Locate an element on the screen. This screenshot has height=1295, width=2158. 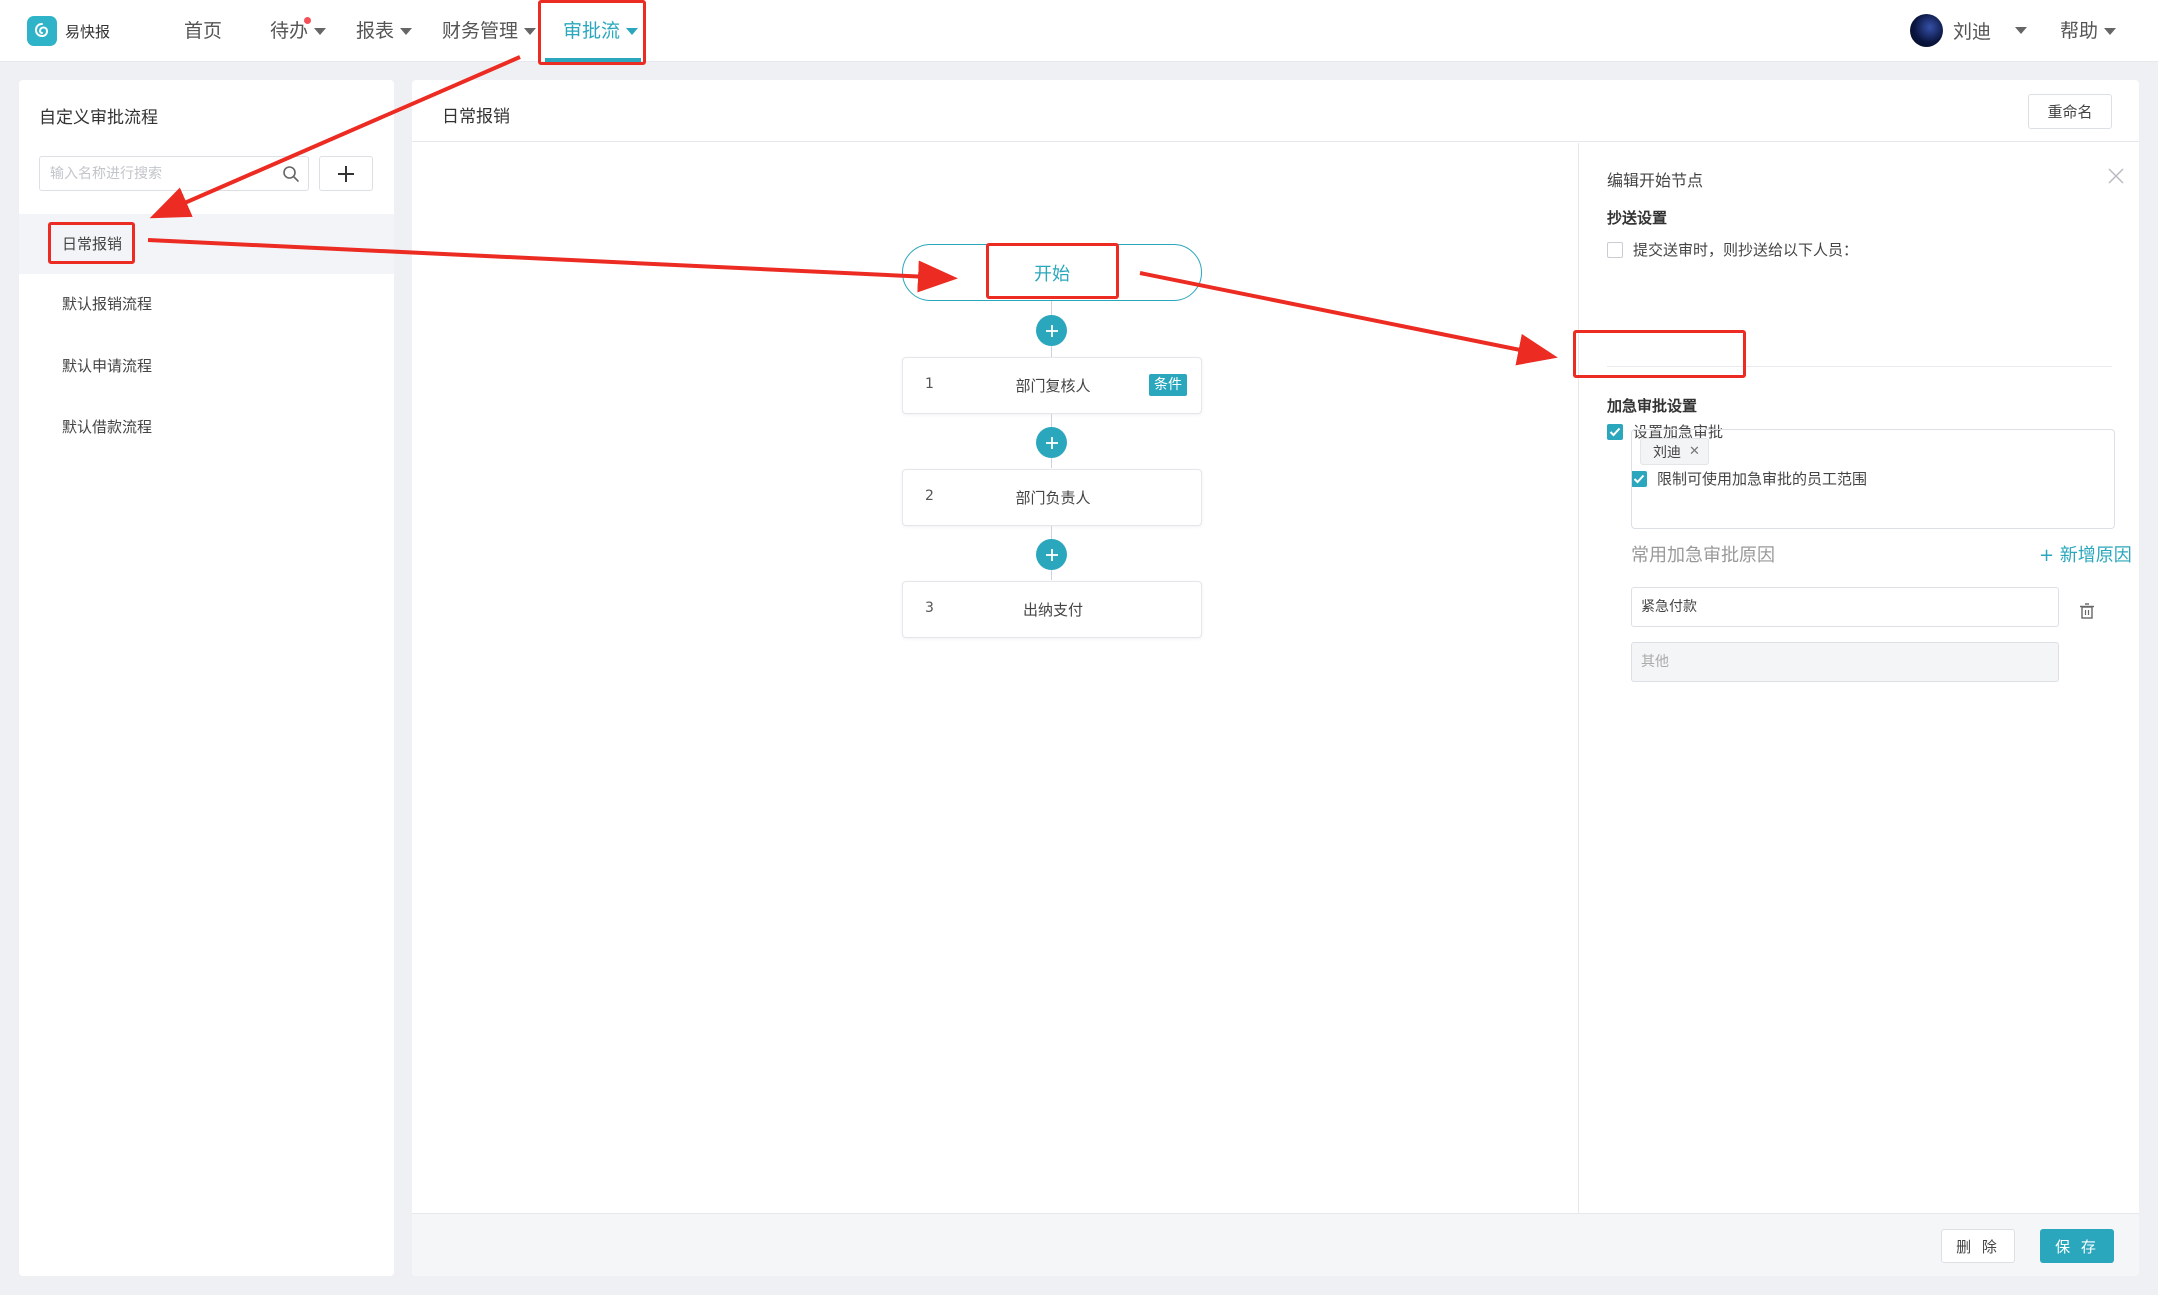
employee-tag: 刘迪 ✕ is located at coordinates (1674, 451).